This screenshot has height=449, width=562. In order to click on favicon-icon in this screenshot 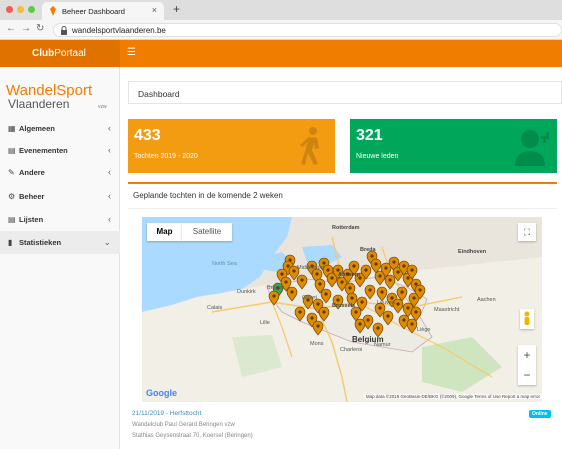, I will do `click(53, 11)`.